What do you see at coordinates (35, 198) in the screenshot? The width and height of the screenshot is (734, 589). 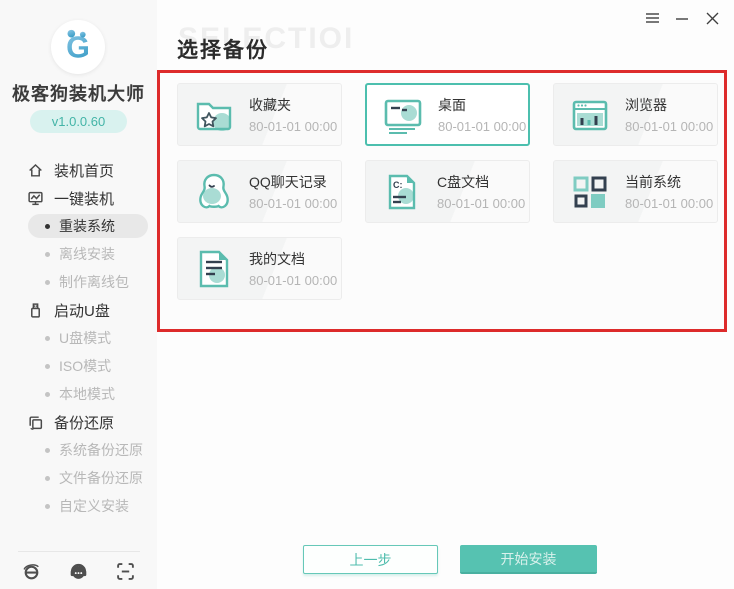 I see `monitor-icon` at bounding box center [35, 198].